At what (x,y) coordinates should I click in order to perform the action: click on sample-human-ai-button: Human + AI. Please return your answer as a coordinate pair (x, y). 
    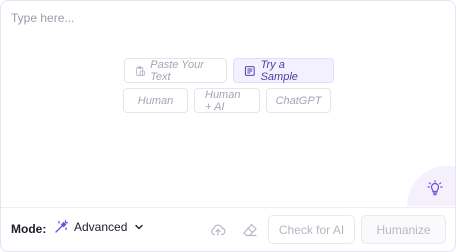
    Looking at the image, I should click on (227, 100).